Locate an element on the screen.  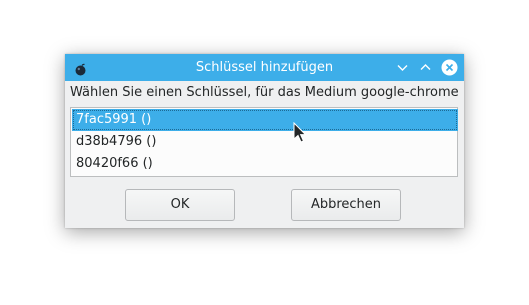
mouse-pointer-icon is located at coordinates (300, 132).